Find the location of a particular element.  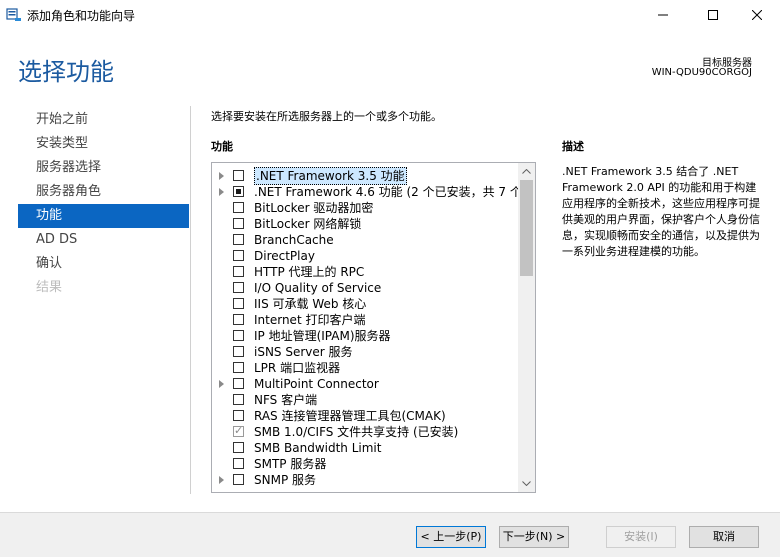

feature-row: DirectPlay is located at coordinates (365, 256).